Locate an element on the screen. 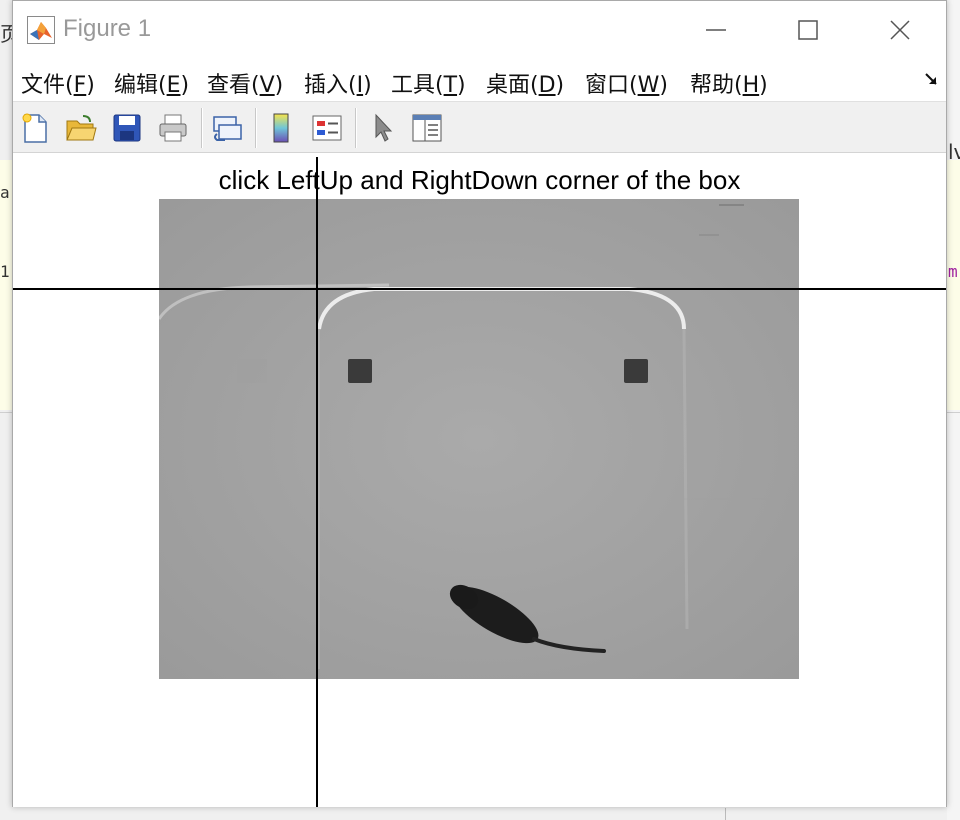  legend-icon is located at coordinates (327, 128).